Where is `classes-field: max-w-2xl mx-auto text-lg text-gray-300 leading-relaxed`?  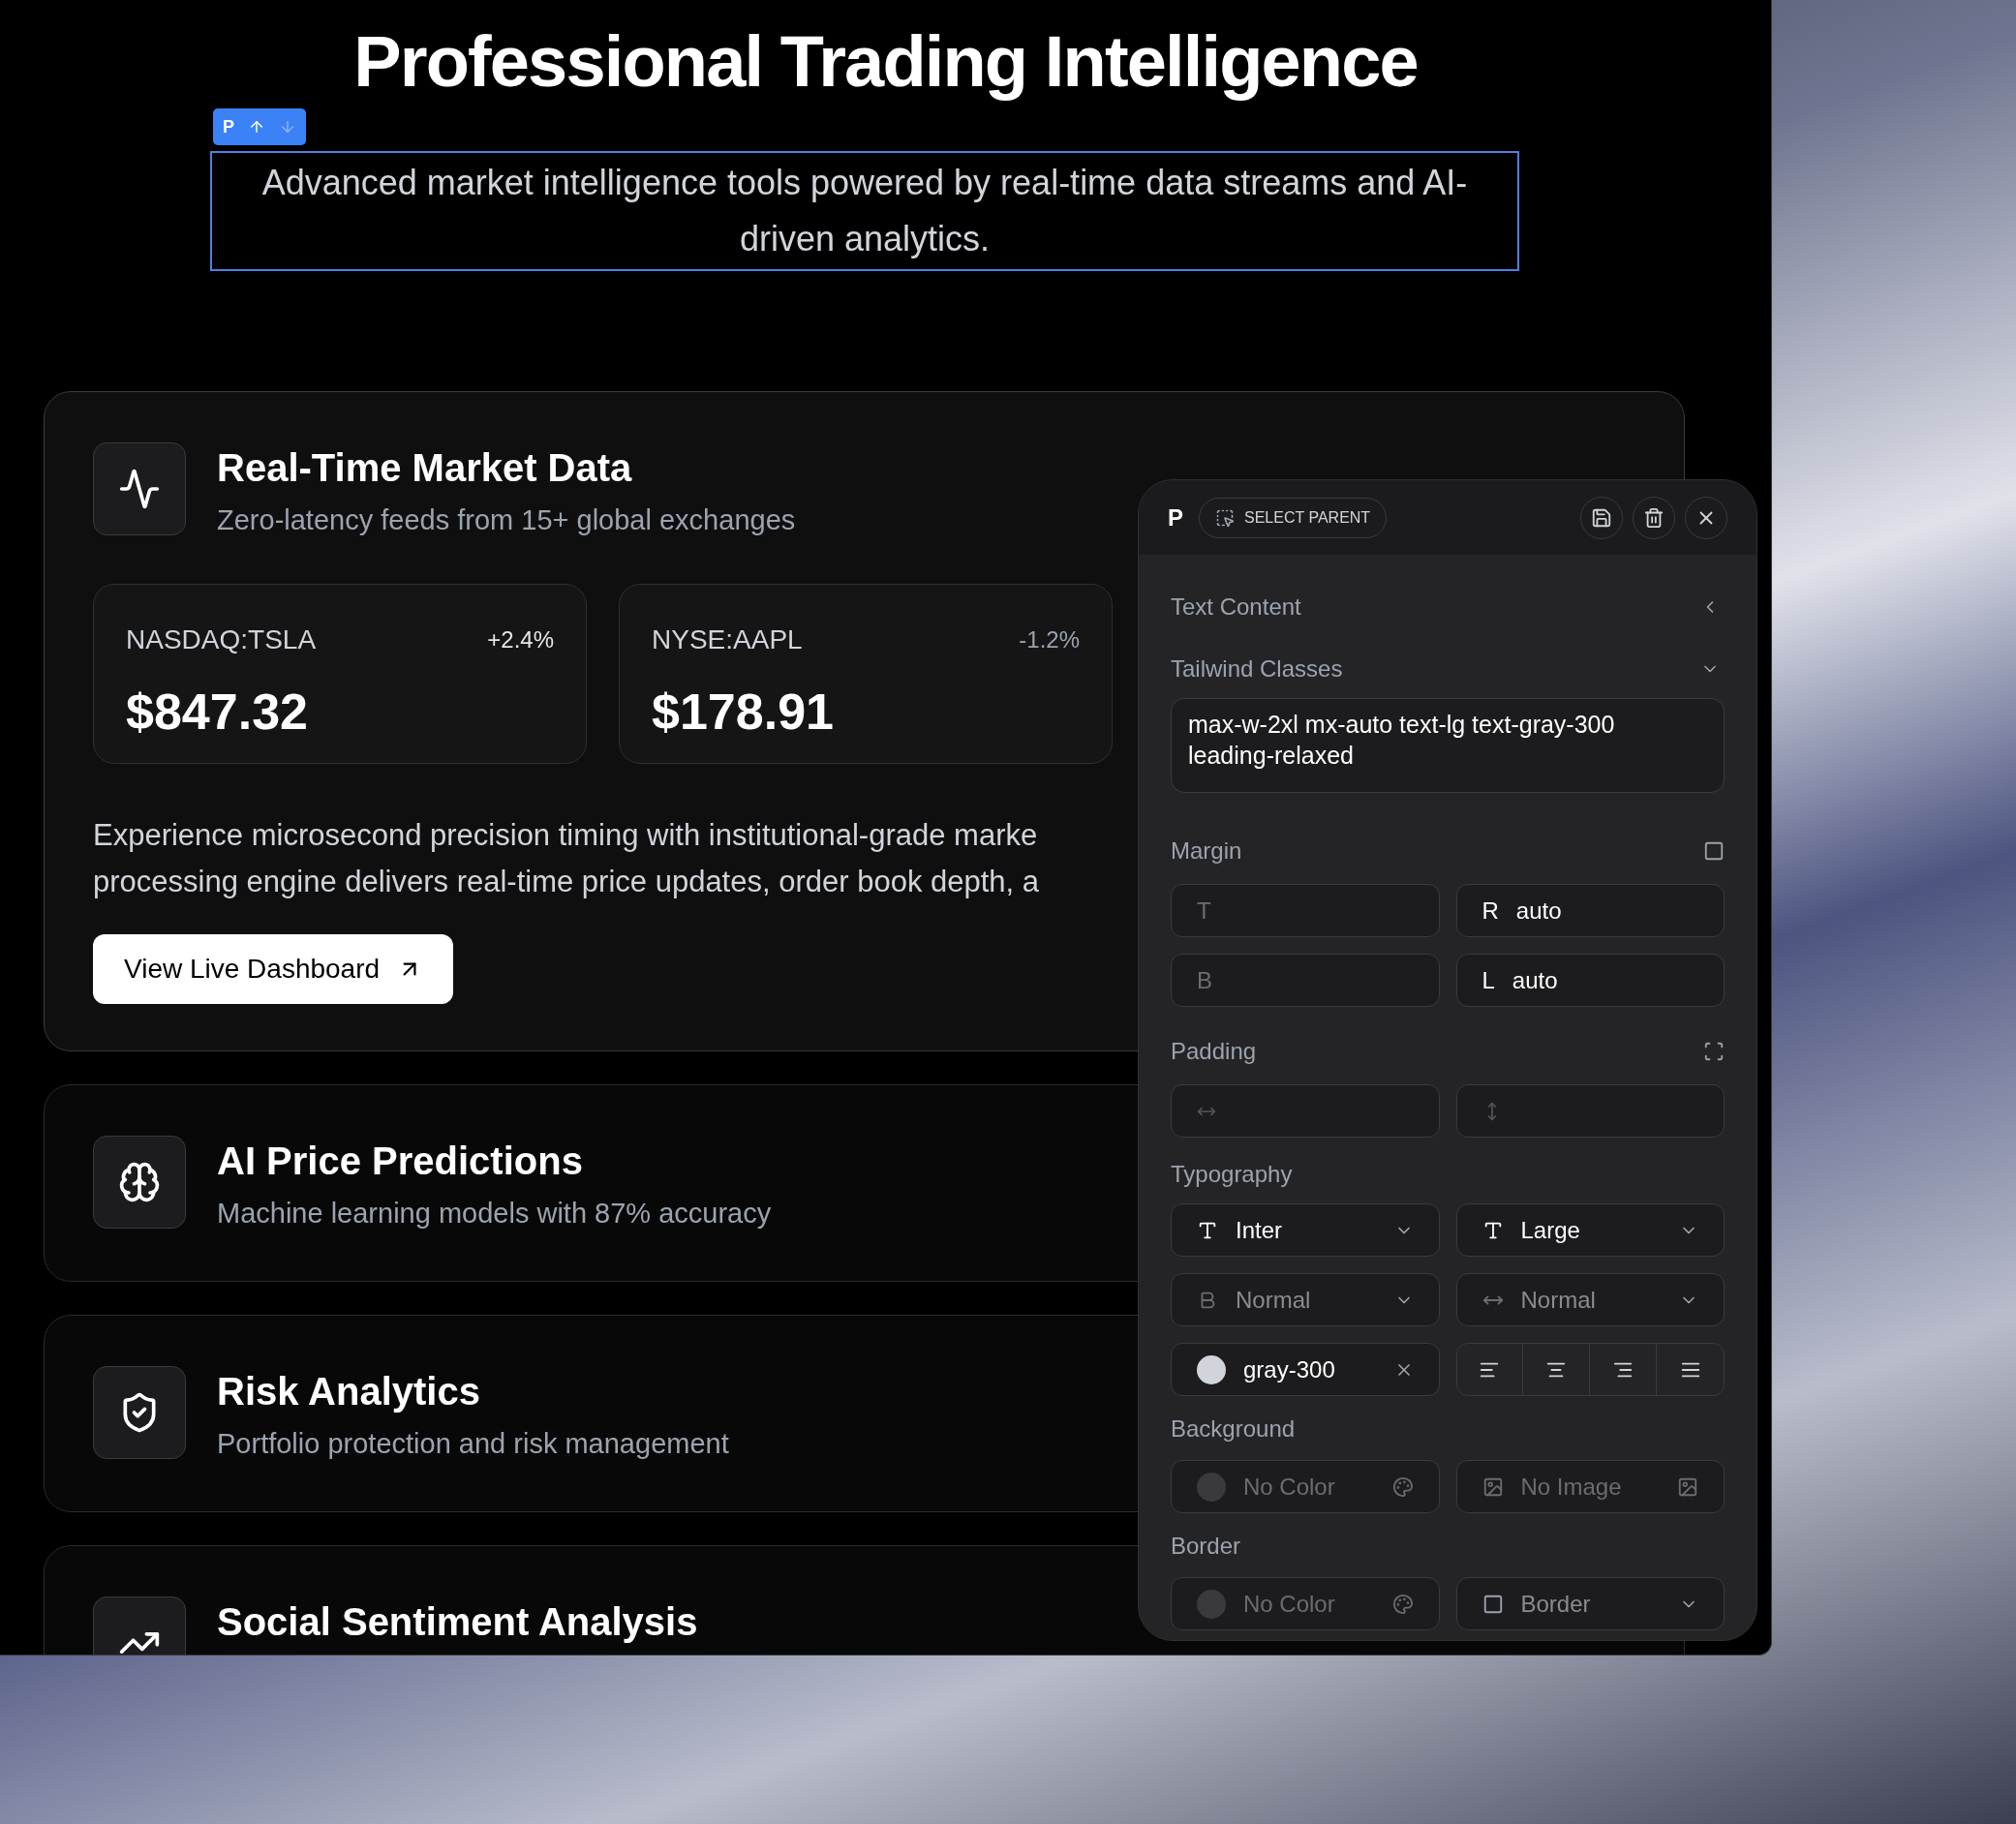 classes-field: max-w-2xl mx-auto text-lg text-gray-300 leading-relaxed is located at coordinates (1448, 745).